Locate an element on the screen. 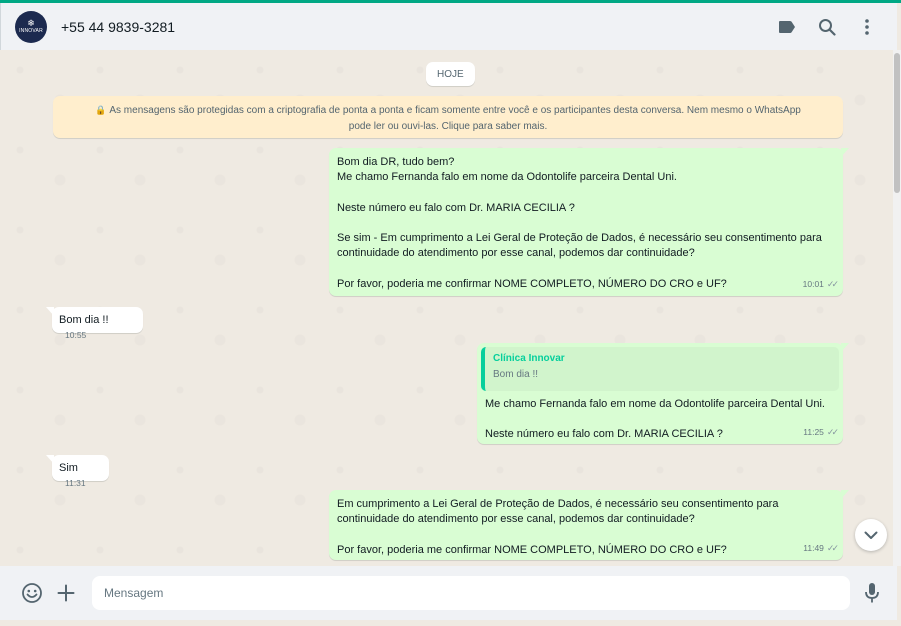  quoted-message: Clínica Innovar Bom dia !! is located at coordinates (660, 369).